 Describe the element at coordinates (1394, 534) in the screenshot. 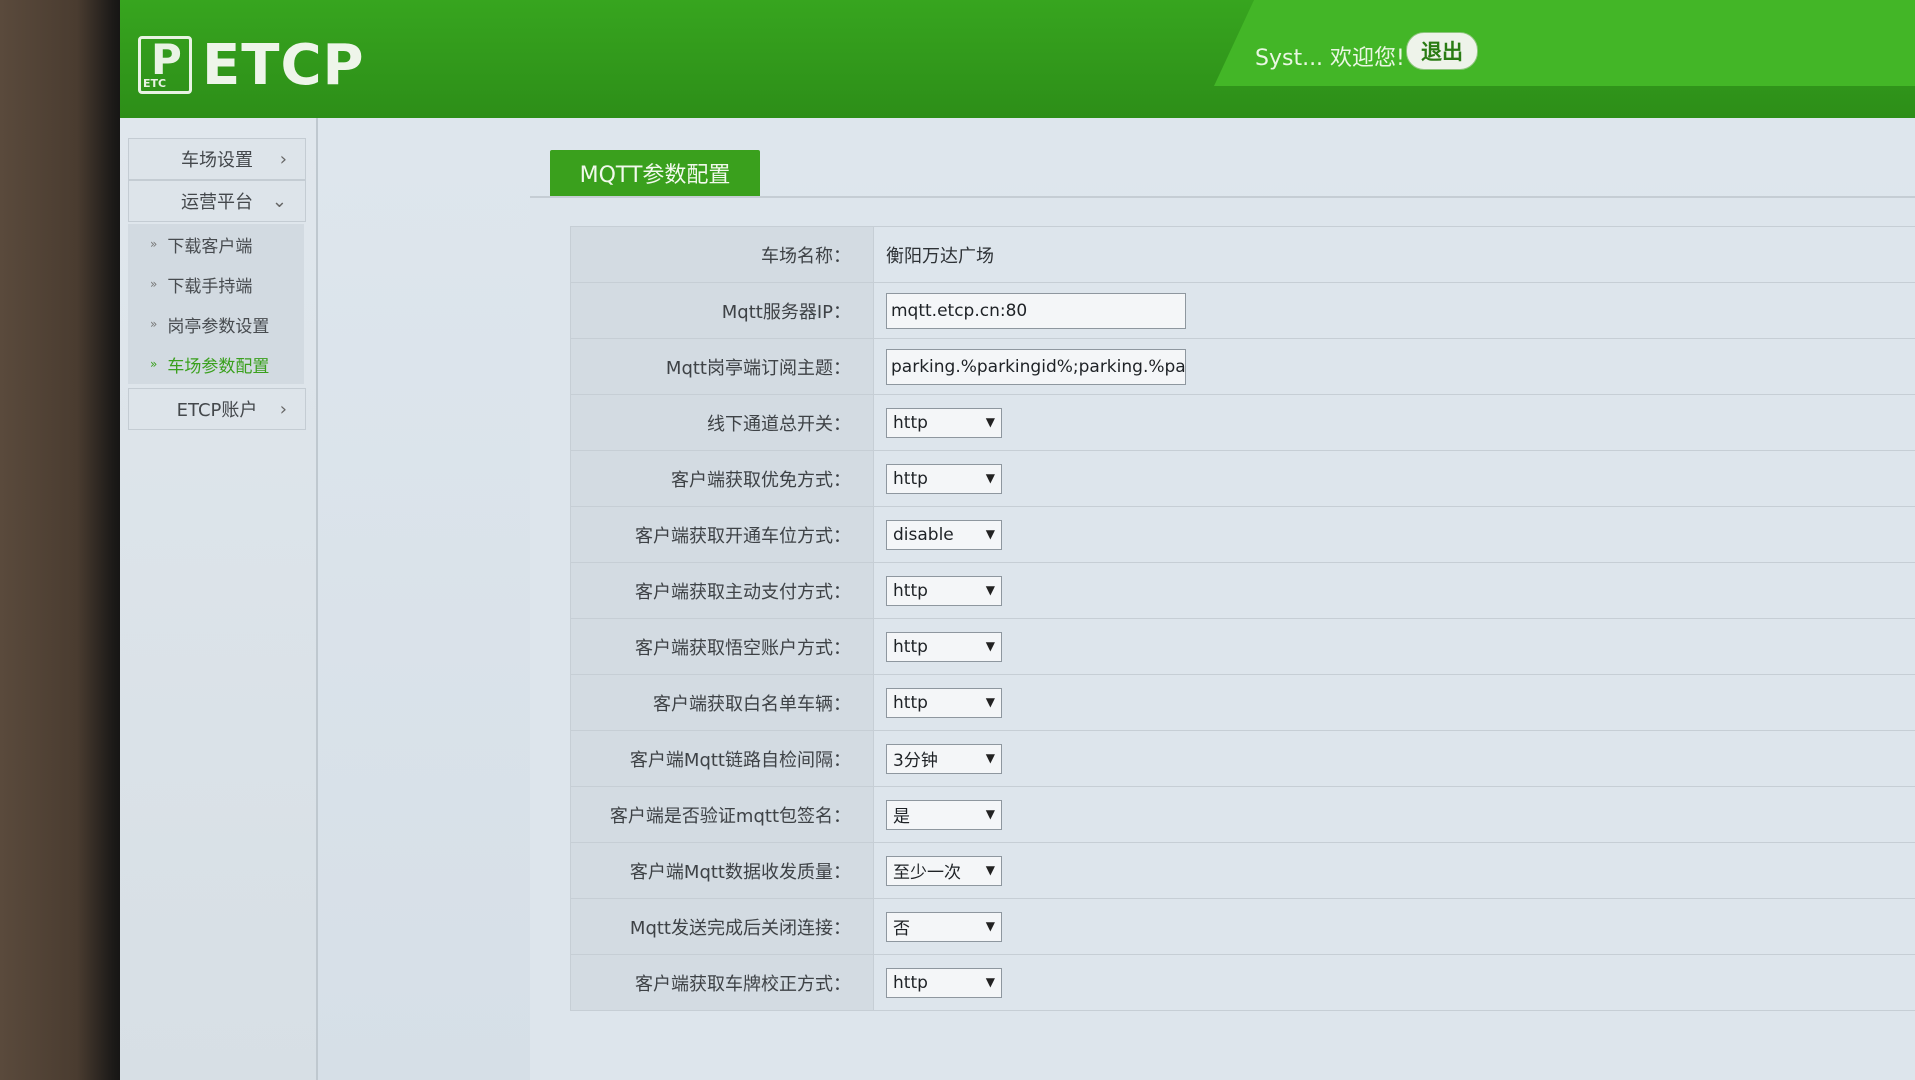

I see `client-open-space-mode-value-cell: disable ▼` at that location.